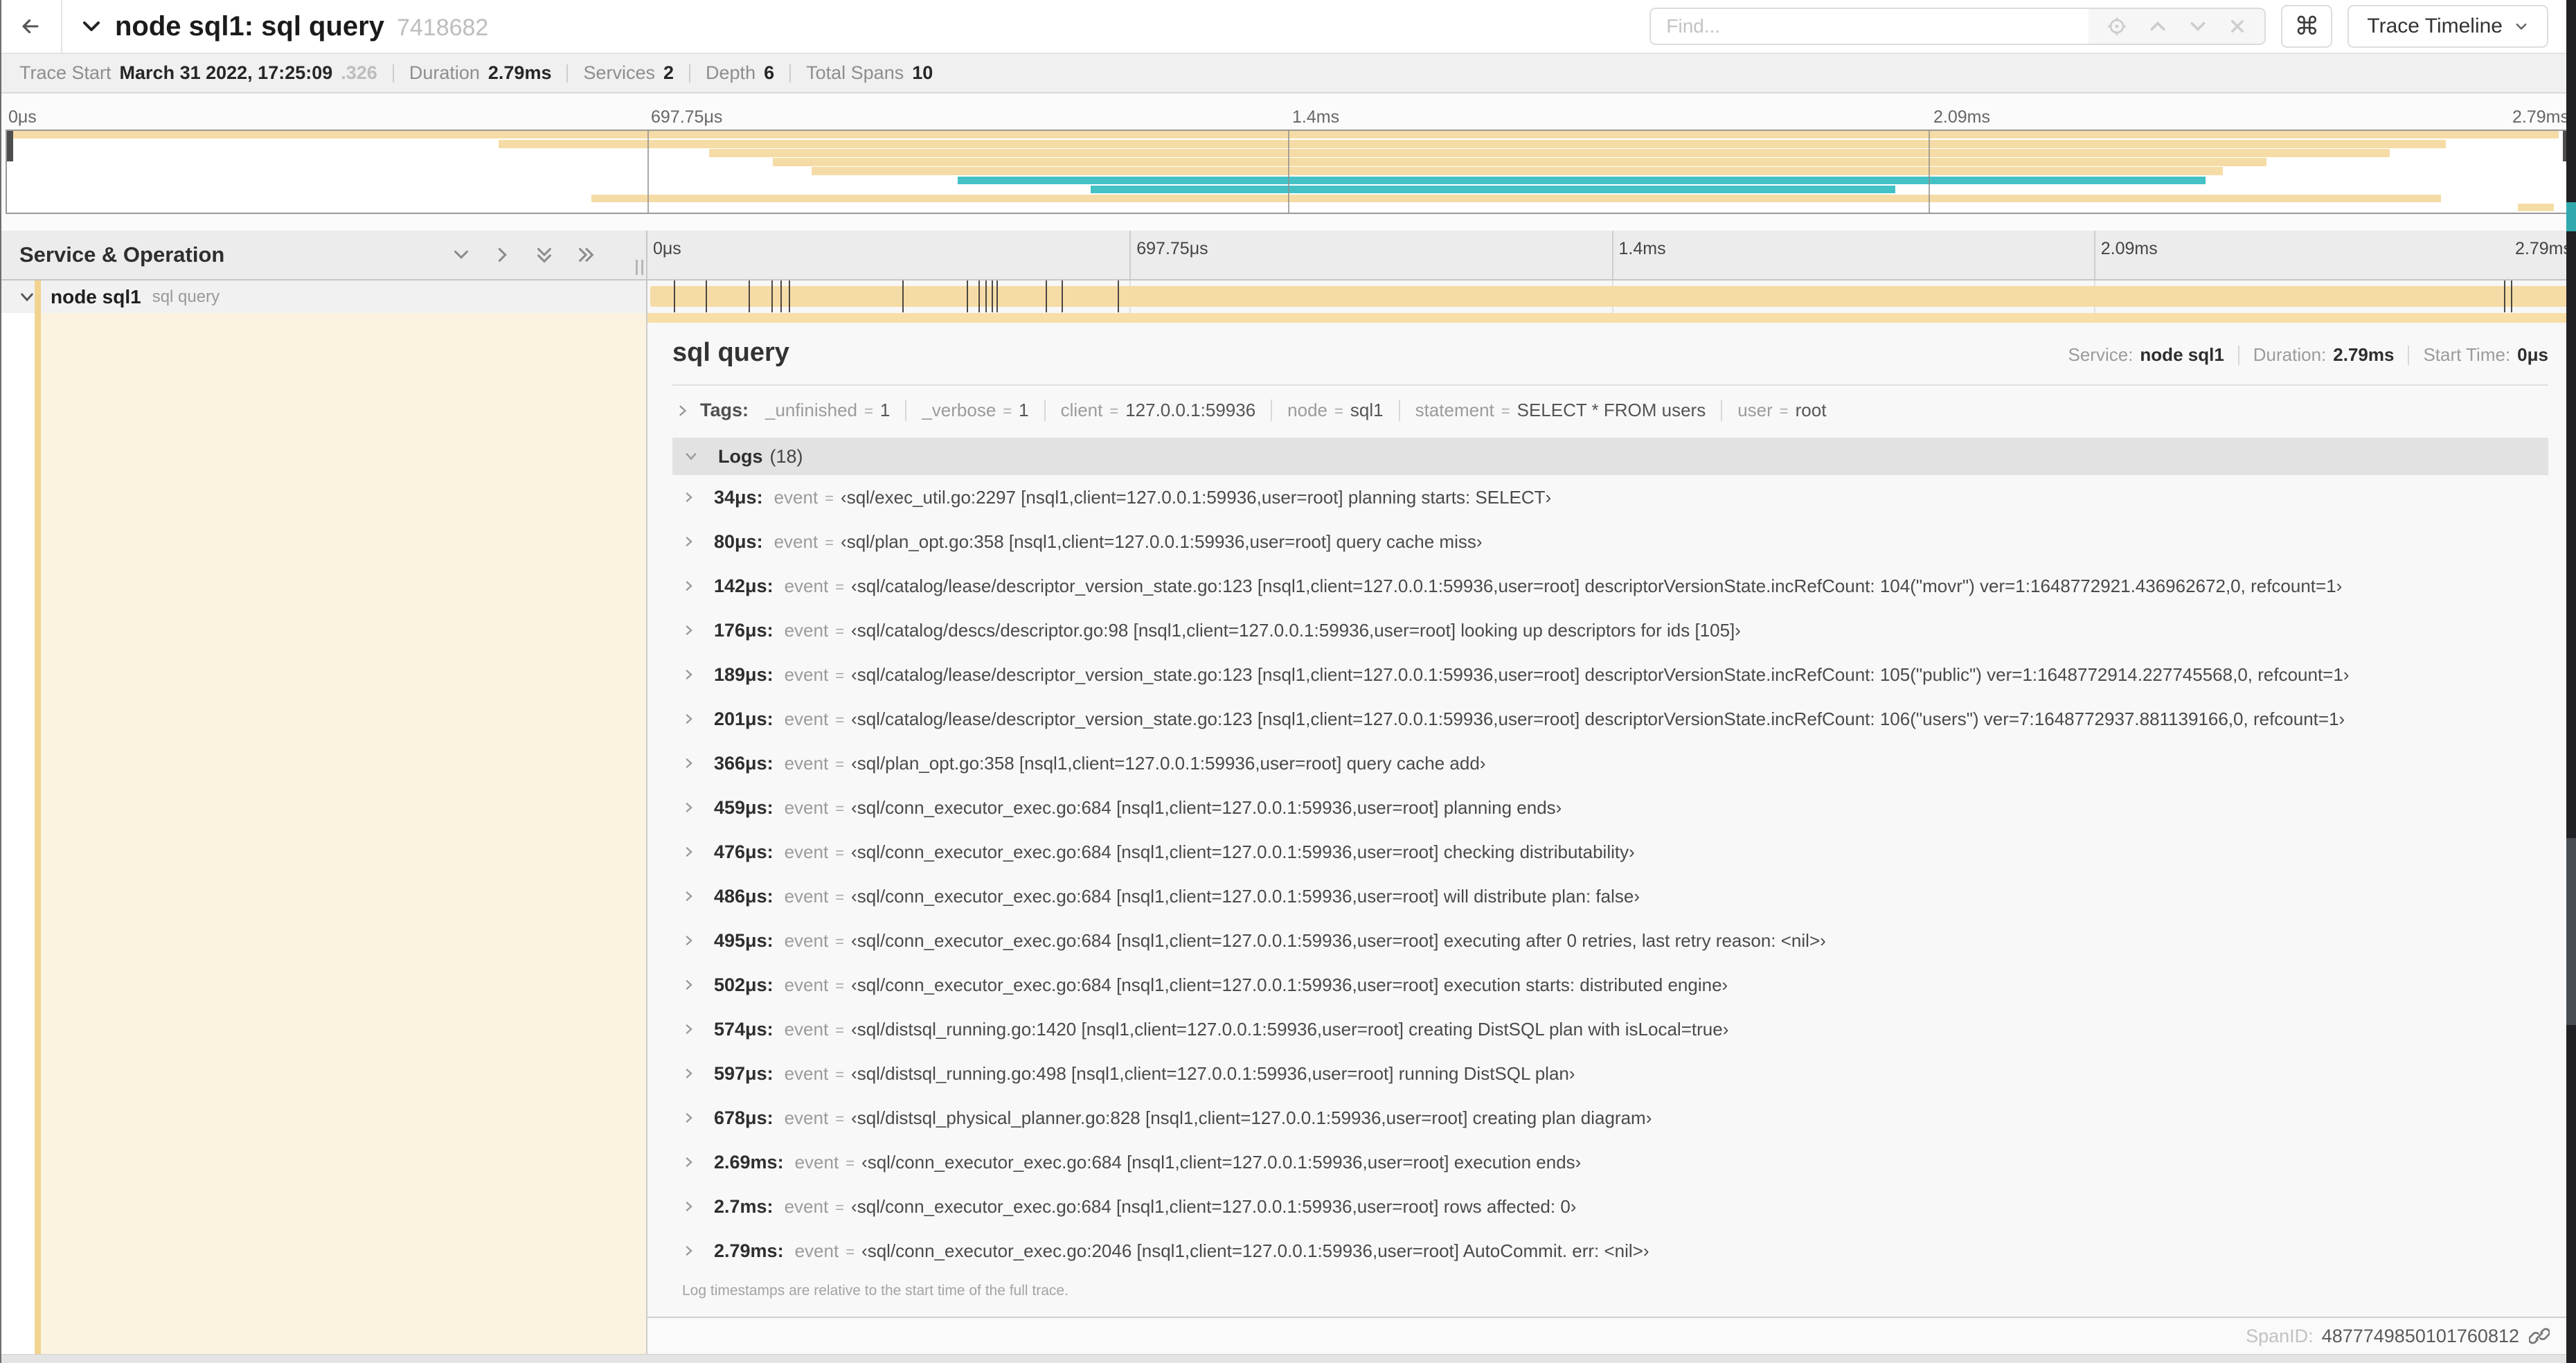 This screenshot has height=1363, width=2576. I want to click on log-timestamp: 189μs:, so click(743, 674).